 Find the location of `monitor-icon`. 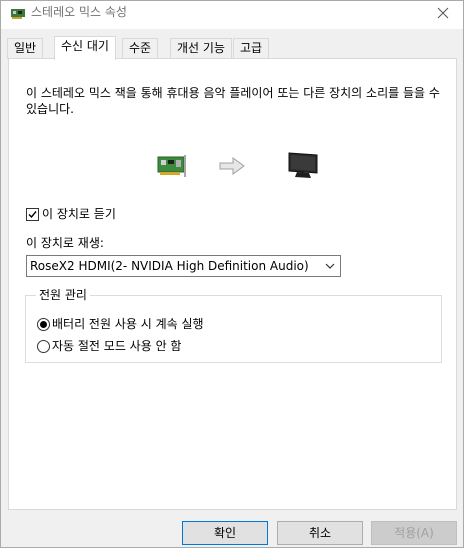

monitor-icon is located at coordinates (303, 165).